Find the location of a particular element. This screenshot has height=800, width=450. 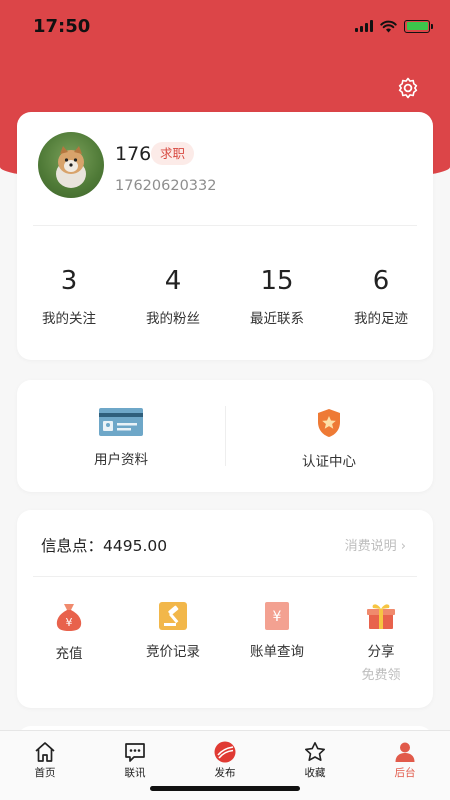

stat-footprints: 6 我的足迹 is located at coordinates (381, 295).